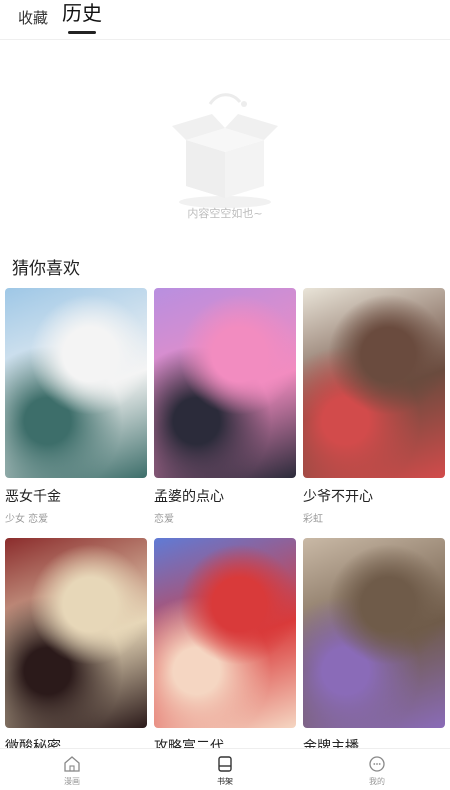  Describe the element at coordinates (189, 496) in the screenshot. I see `comic-title: 孟婆的点心` at that location.